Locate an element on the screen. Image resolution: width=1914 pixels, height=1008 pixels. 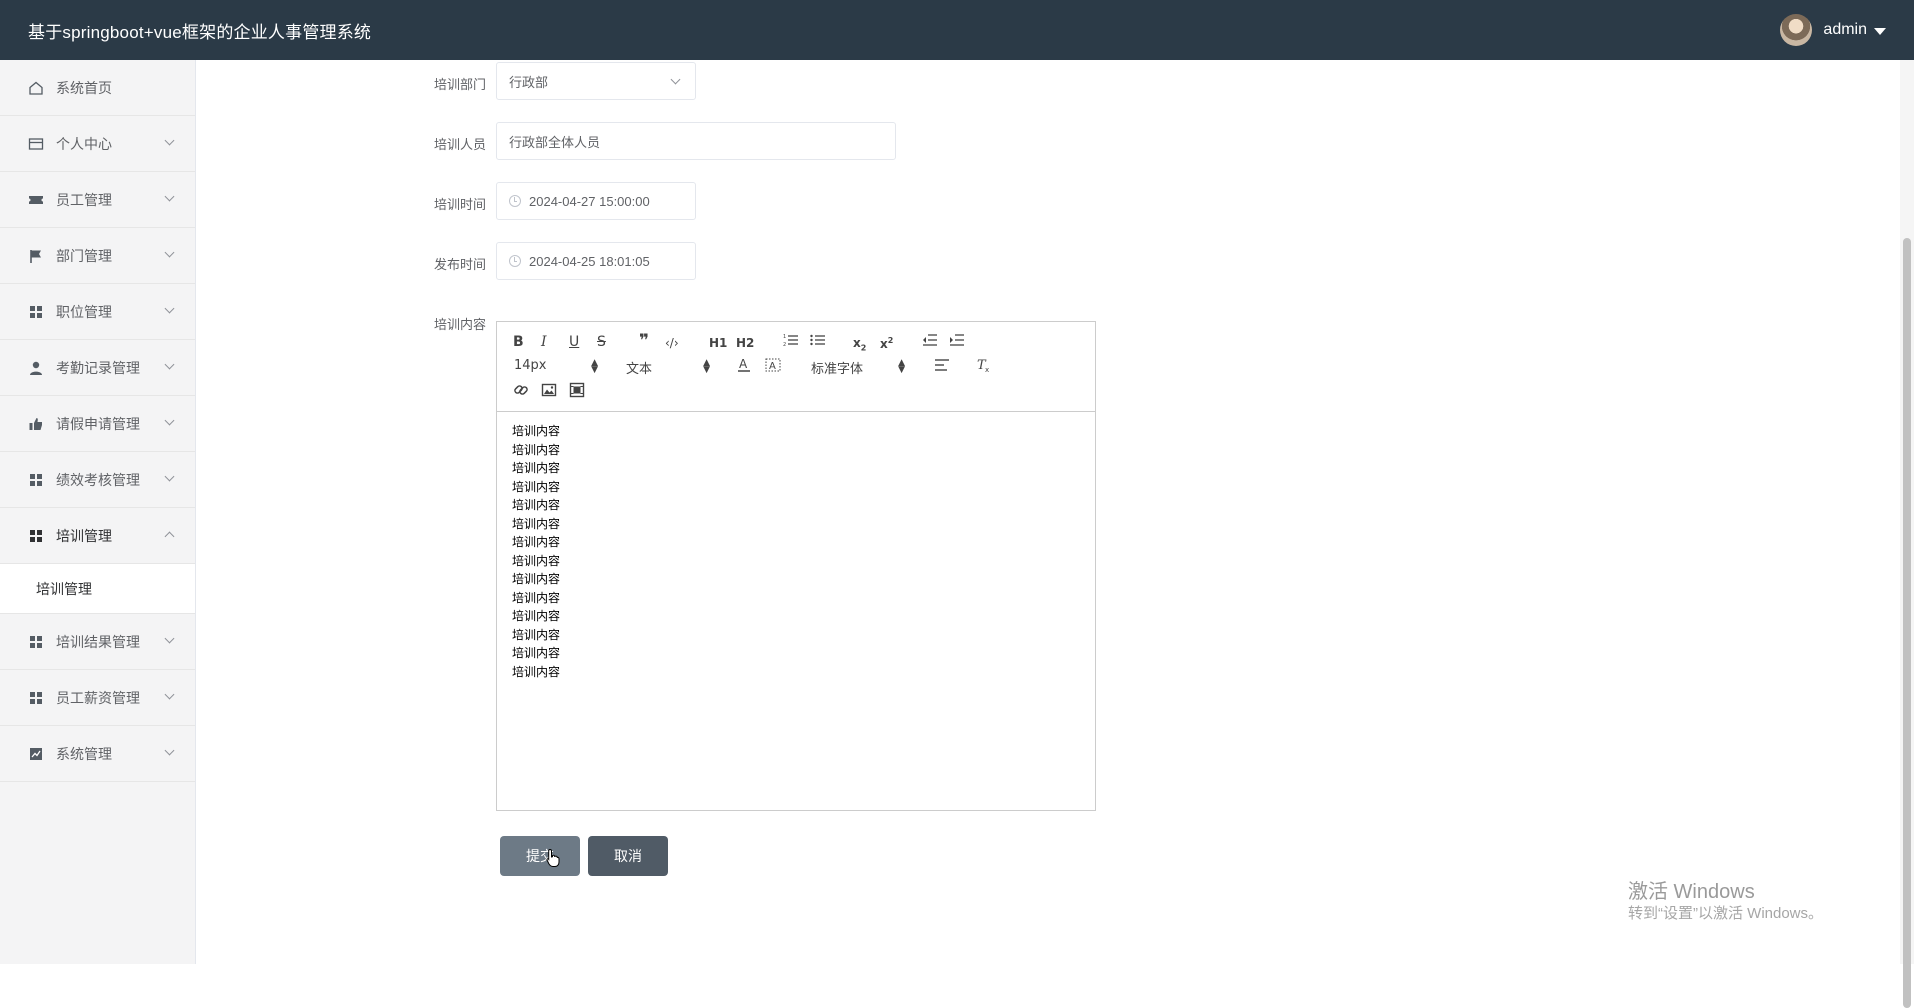
svg-text: 1 is located at coordinates (784, 337).